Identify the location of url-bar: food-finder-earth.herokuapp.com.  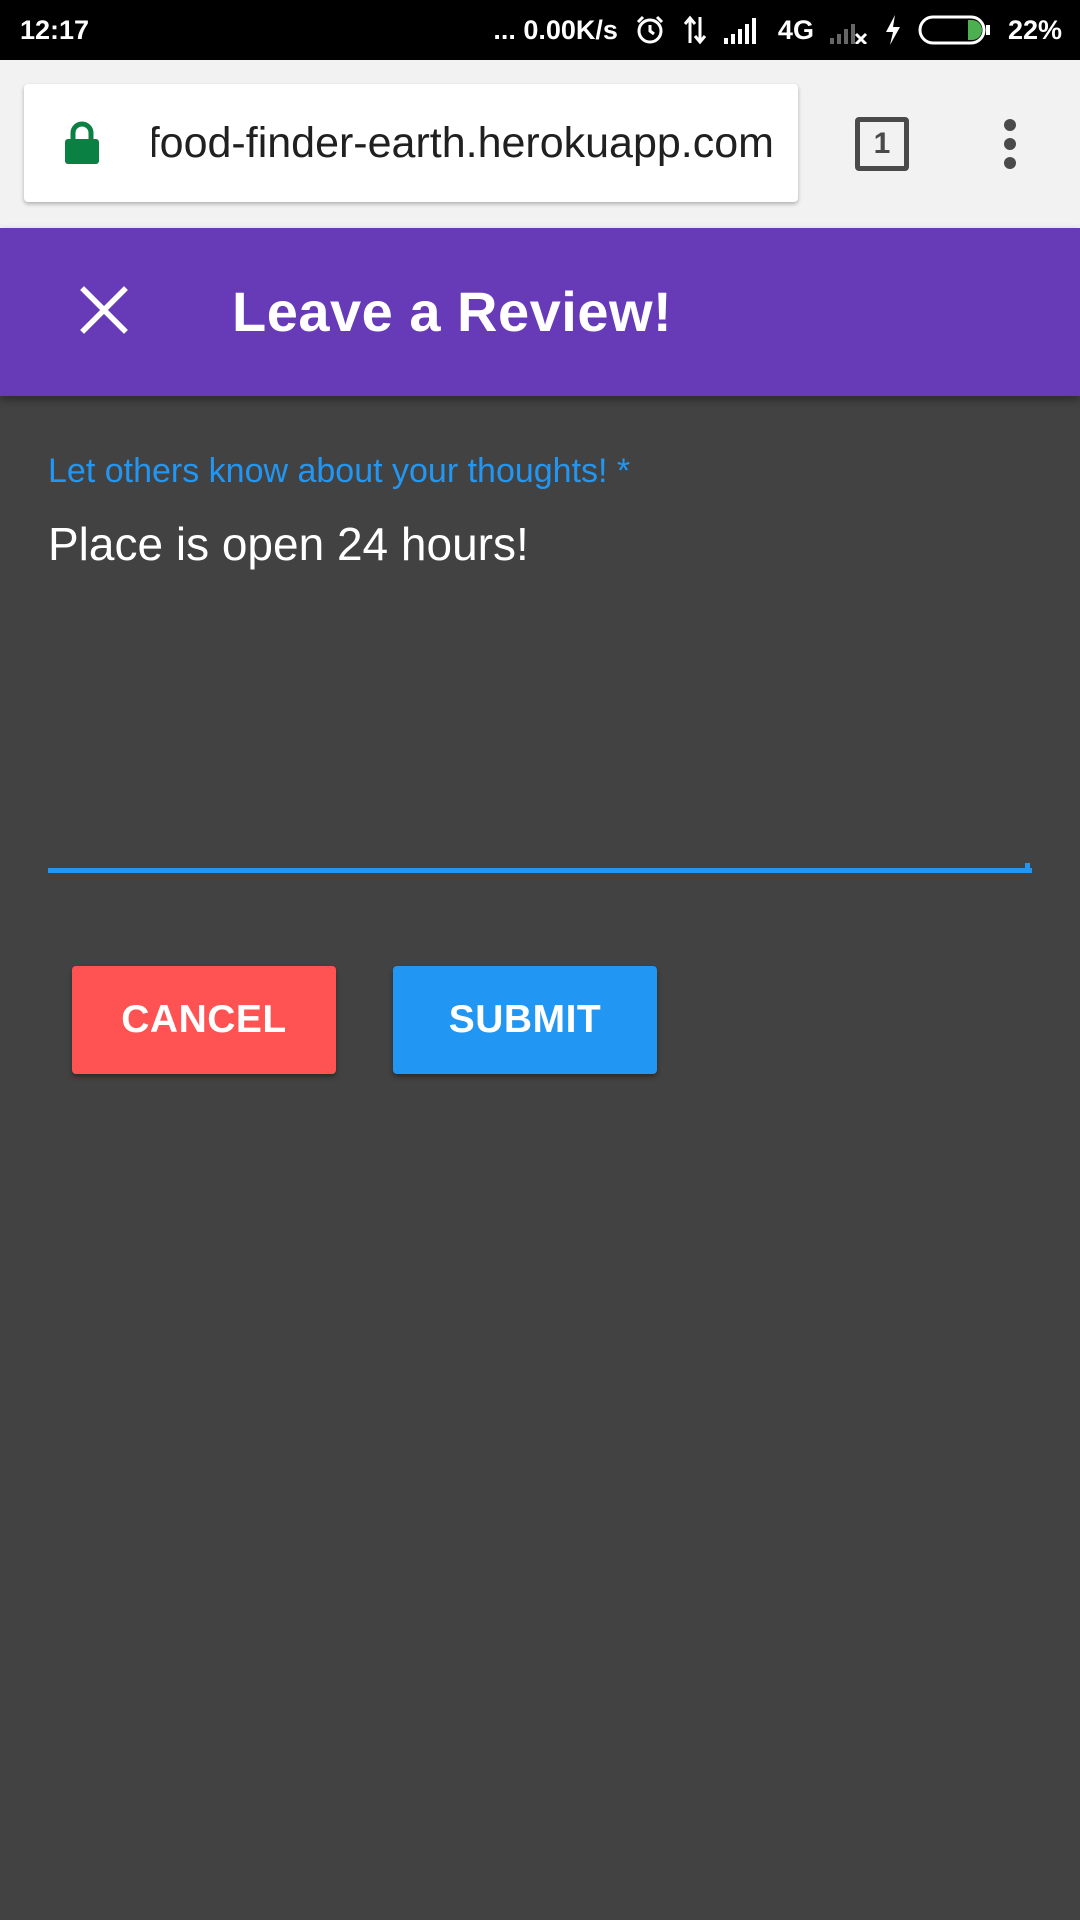
(411, 143).